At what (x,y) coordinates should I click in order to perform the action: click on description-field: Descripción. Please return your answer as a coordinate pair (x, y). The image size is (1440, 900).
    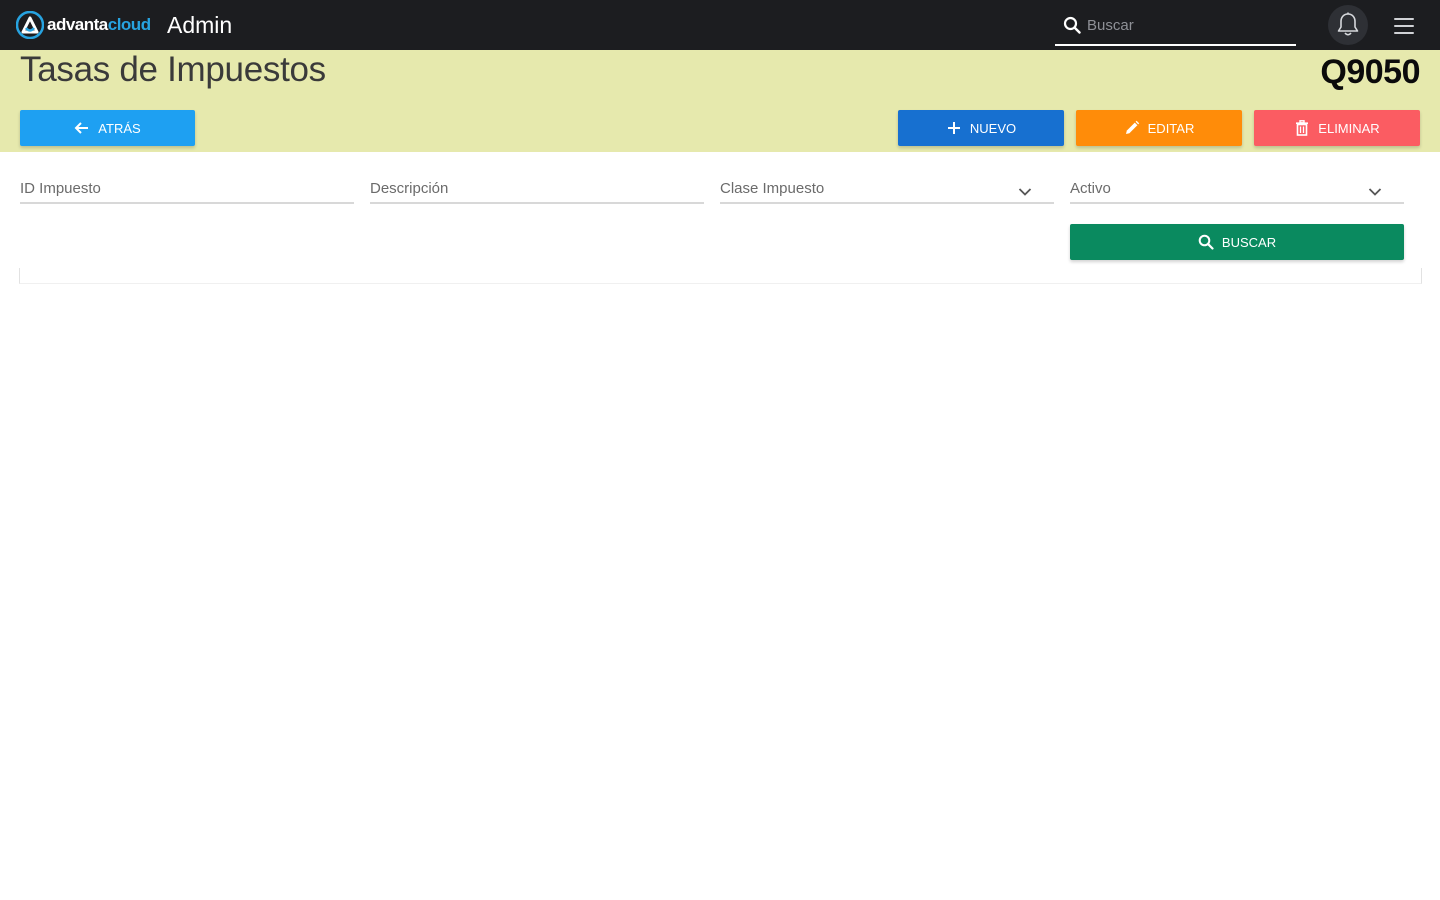
    Looking at the image, I should click on (537, 190).